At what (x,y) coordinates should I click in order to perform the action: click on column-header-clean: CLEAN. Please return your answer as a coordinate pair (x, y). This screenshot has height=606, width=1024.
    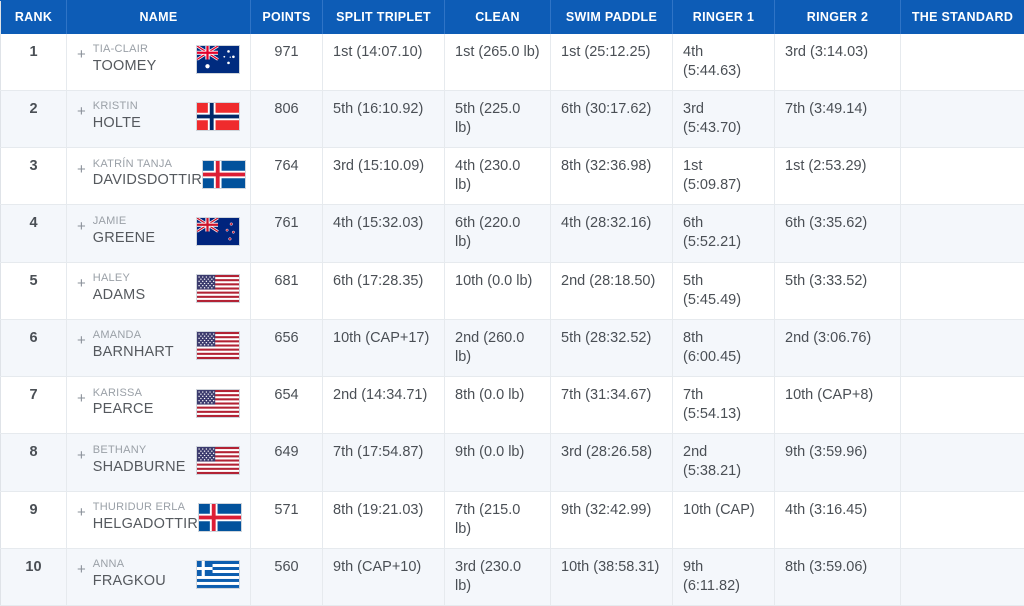
    Looking at the image, I should click on (498, 17).